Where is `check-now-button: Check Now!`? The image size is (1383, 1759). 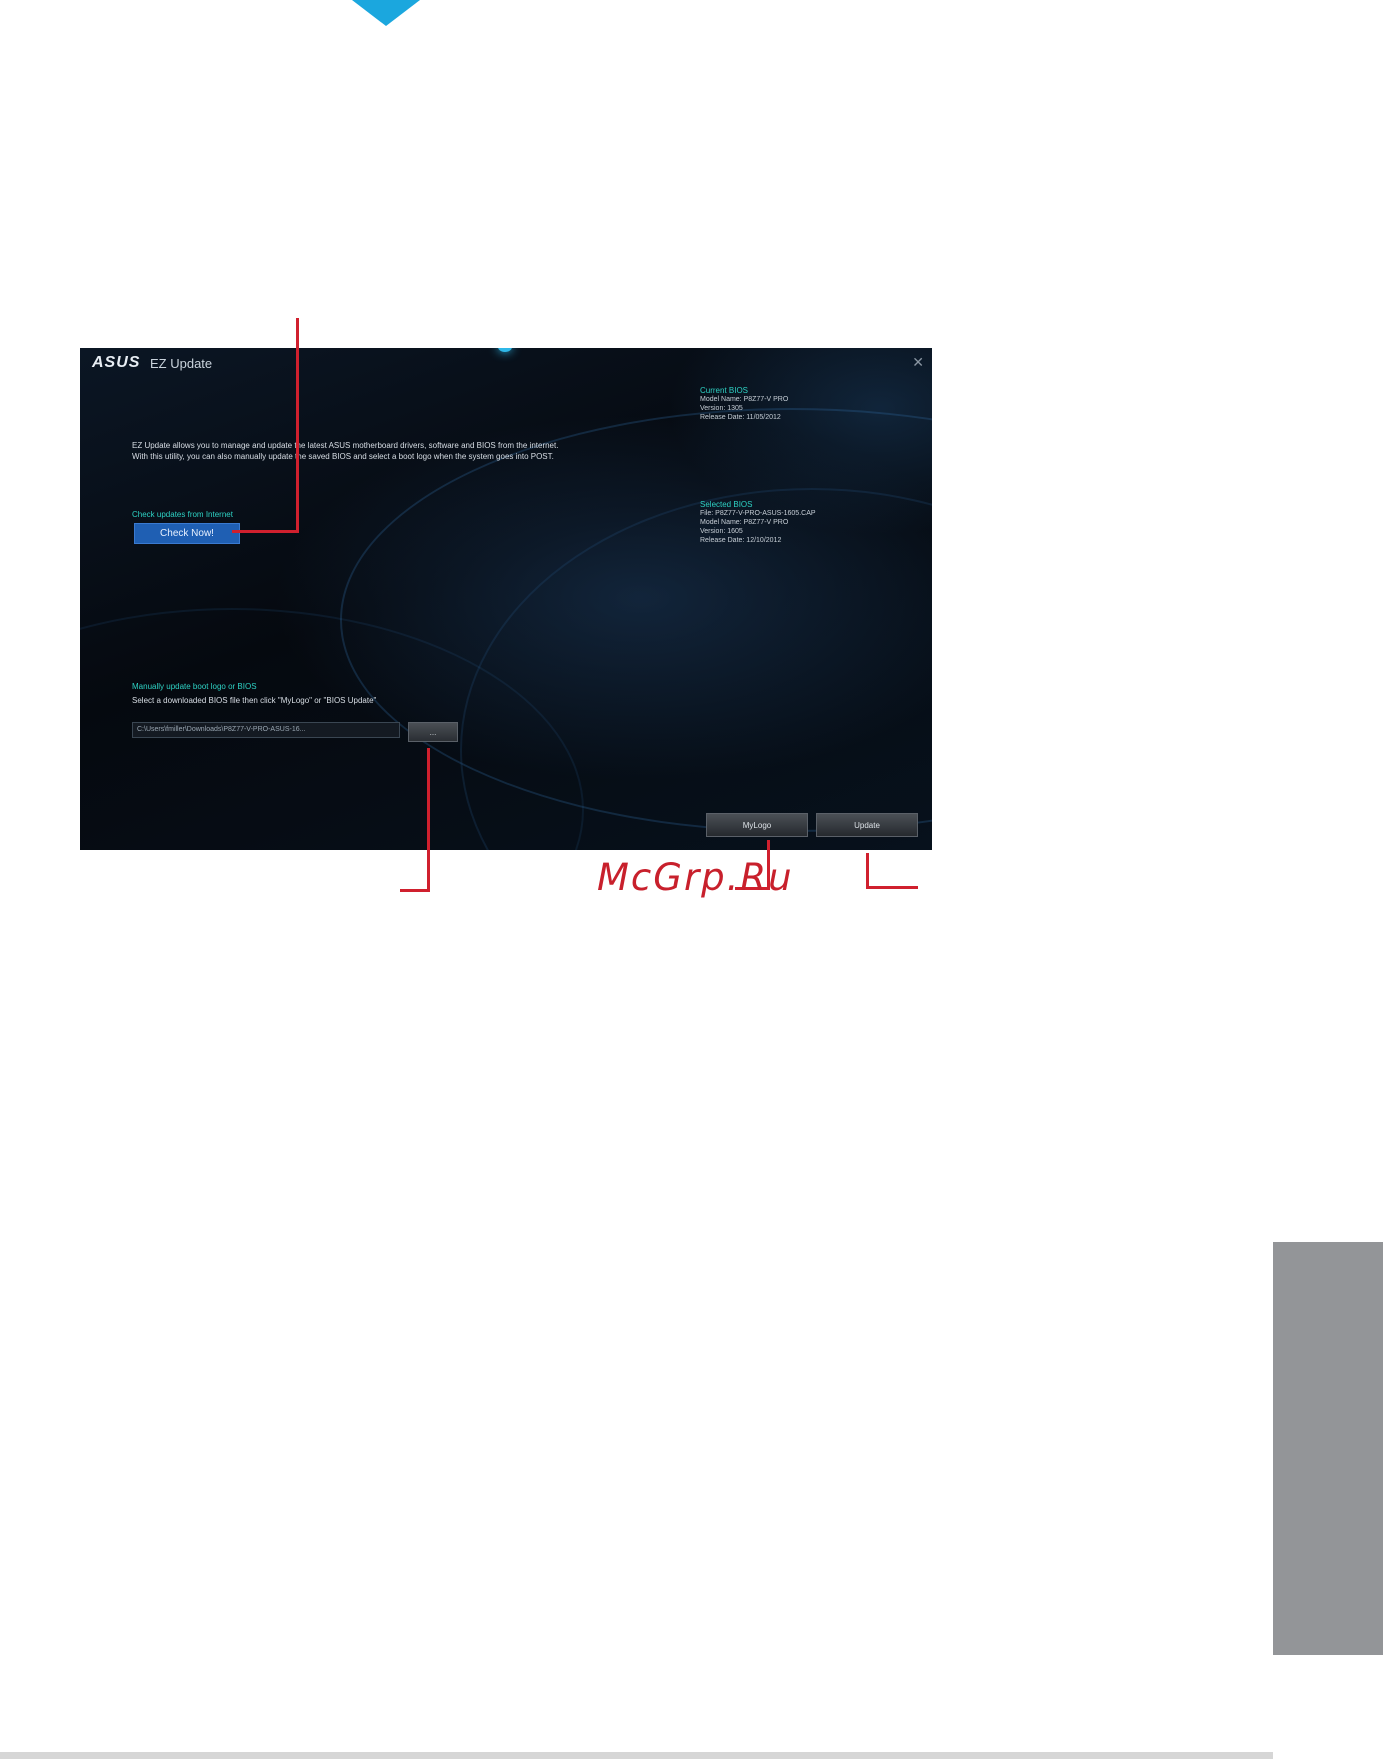
check-now-button: Check Now! is located at coordinates (187, 533).